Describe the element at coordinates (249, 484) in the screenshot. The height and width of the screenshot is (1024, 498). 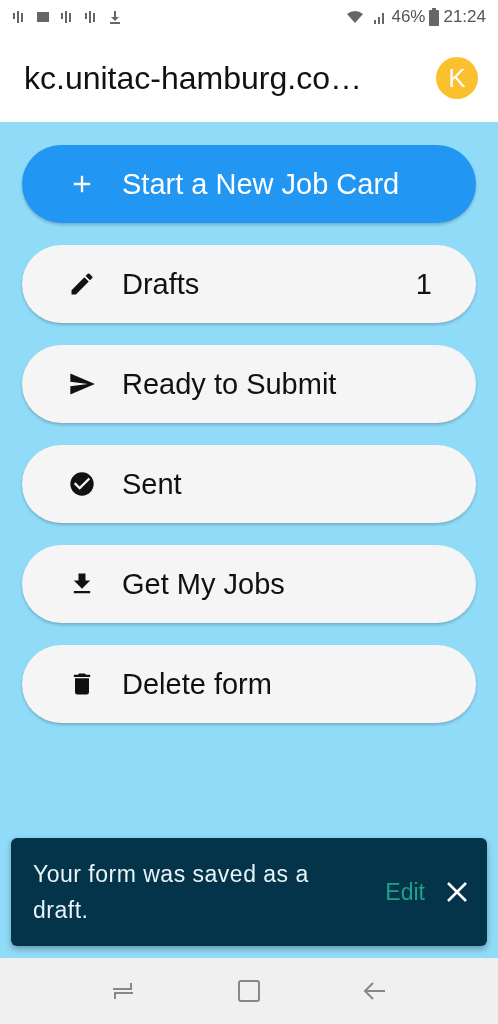
I see `menu-button: Sent` at that location.